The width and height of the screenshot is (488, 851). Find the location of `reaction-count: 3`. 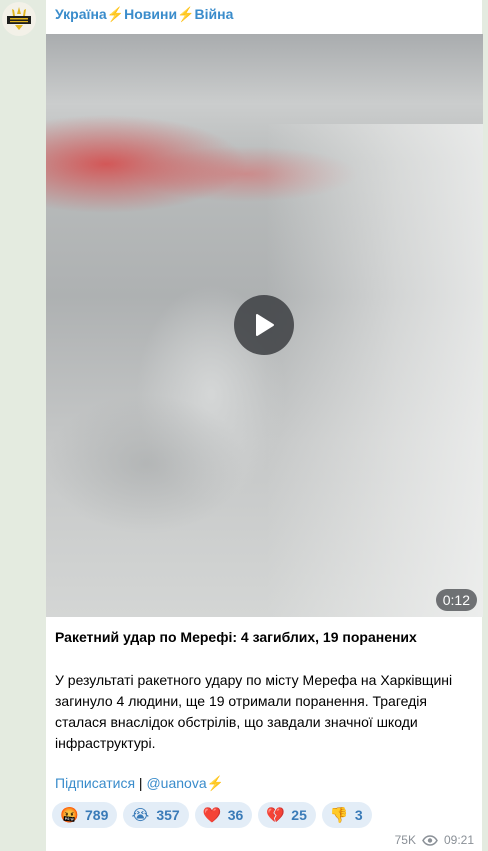

reaction-count: 3 is located at coordinates (358, 815).